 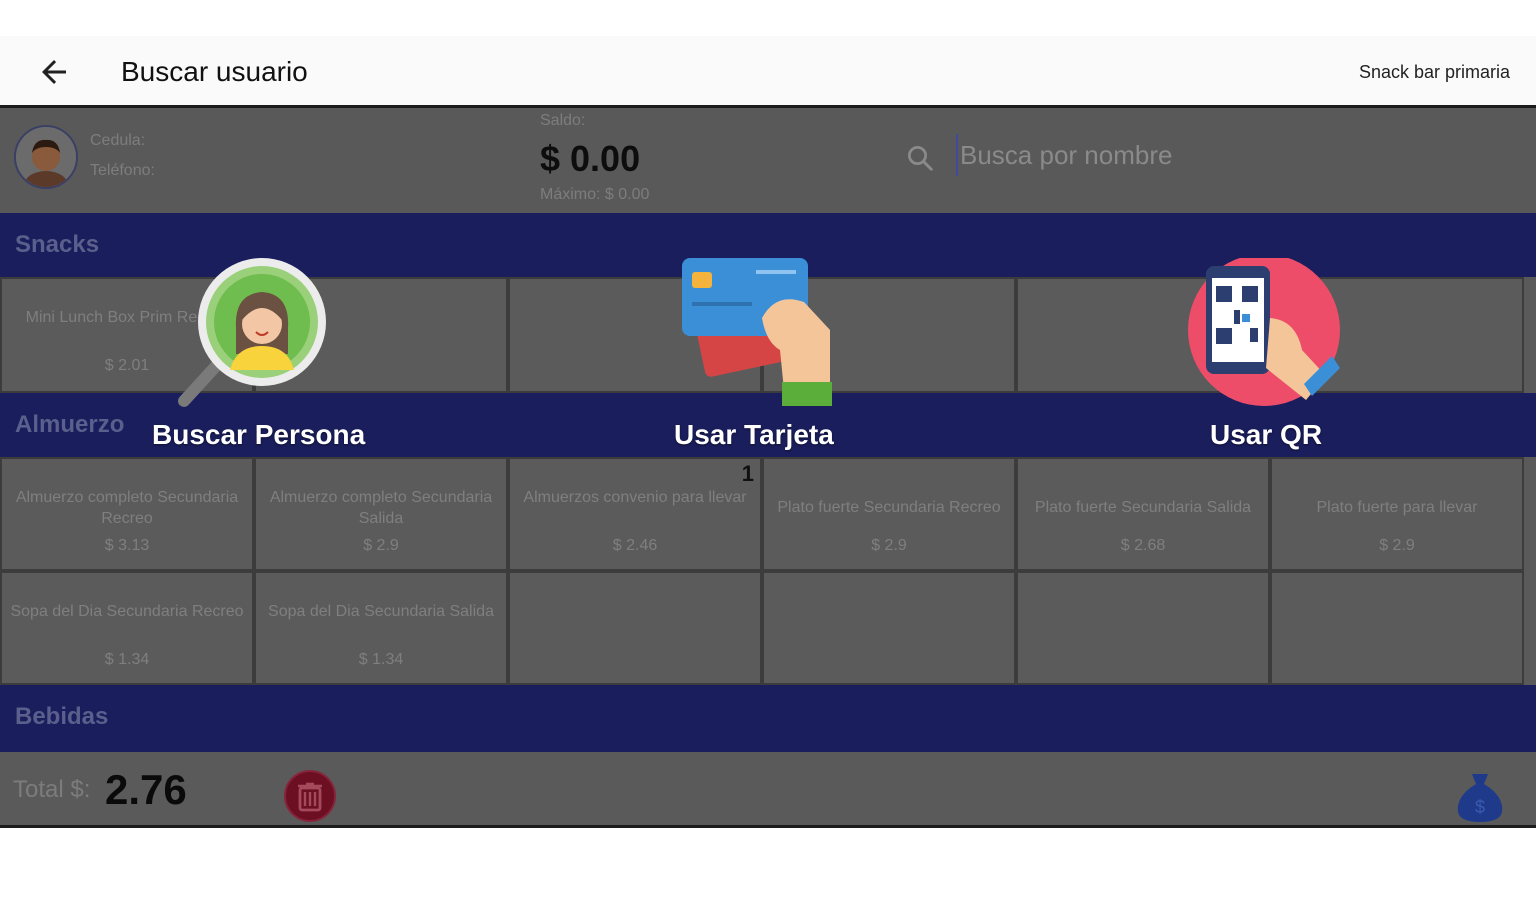 What do you see at coordinates (381, 611) in the screenshot?
I see `product-name: Sopa del Dia Secundaria Salida` at bounding box center [381, 611].